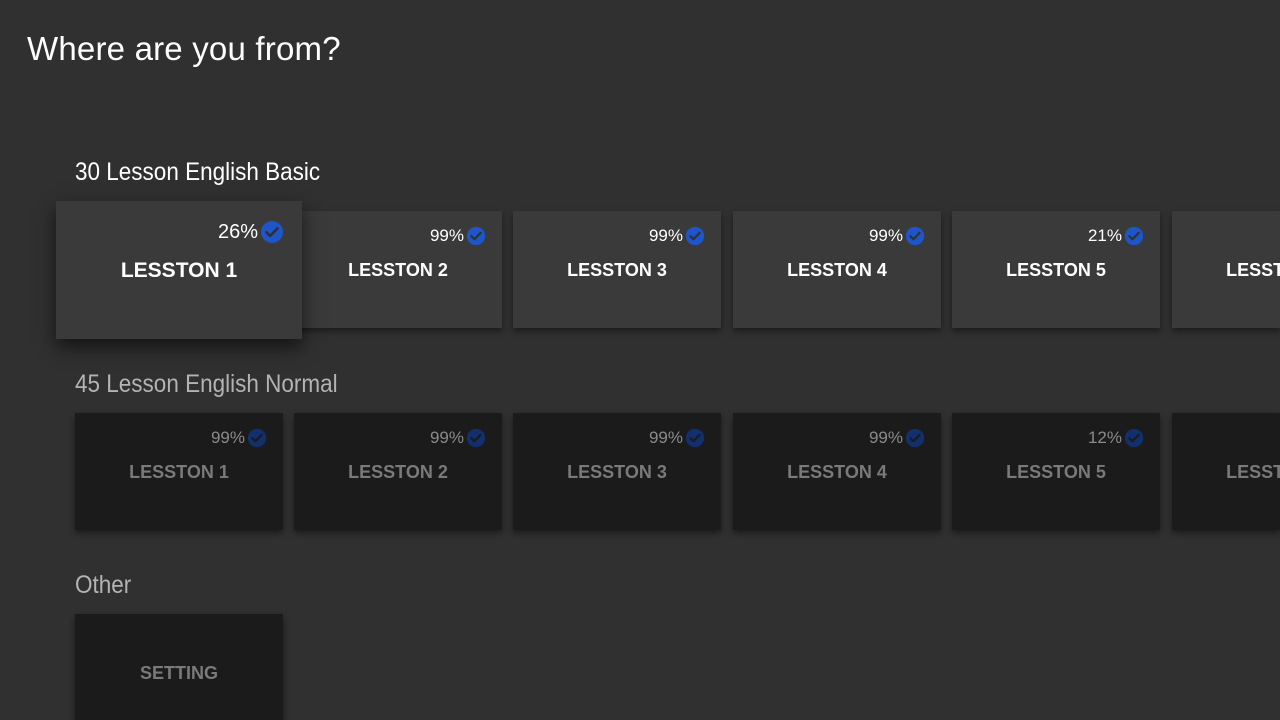  I want to click on card-progress: 26%, so click(251, 232).